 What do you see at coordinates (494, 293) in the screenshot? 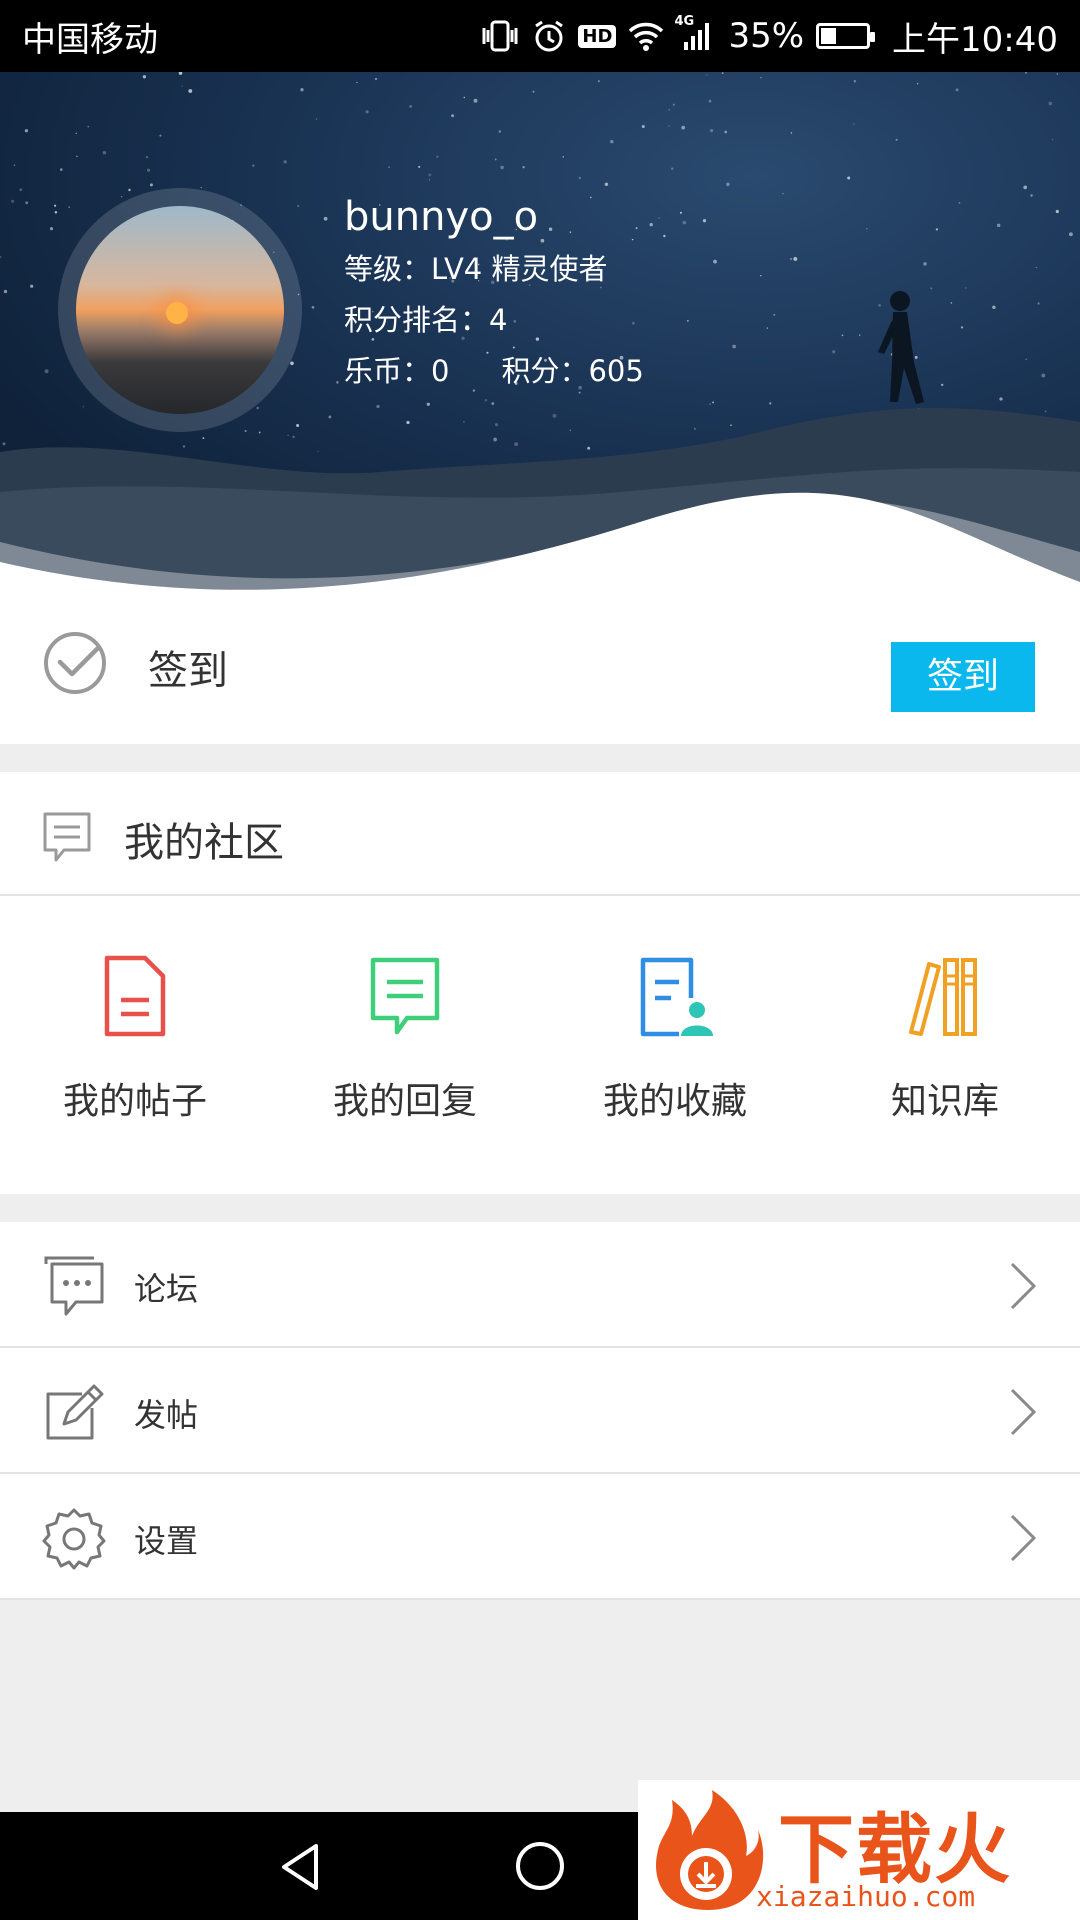
I see `user-info: bunnyo_o 等级：LV4 精灵使者 积分排名：4 乐币：0 积分：605` at bounding box center [494, 293].